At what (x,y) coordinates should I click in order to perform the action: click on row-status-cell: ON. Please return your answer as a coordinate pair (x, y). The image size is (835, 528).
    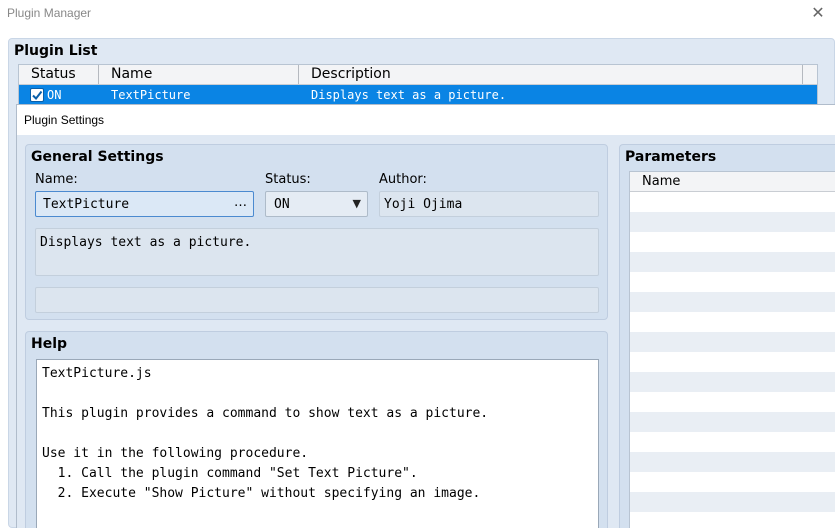
    Looking at the image, I should click on (59, 95).